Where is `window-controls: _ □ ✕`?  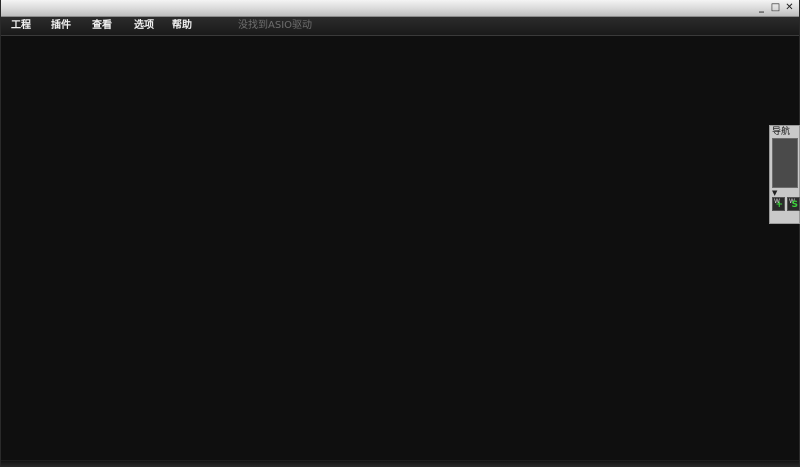 window-controls: _ □ ✕ is located at coordinates (775, 7).